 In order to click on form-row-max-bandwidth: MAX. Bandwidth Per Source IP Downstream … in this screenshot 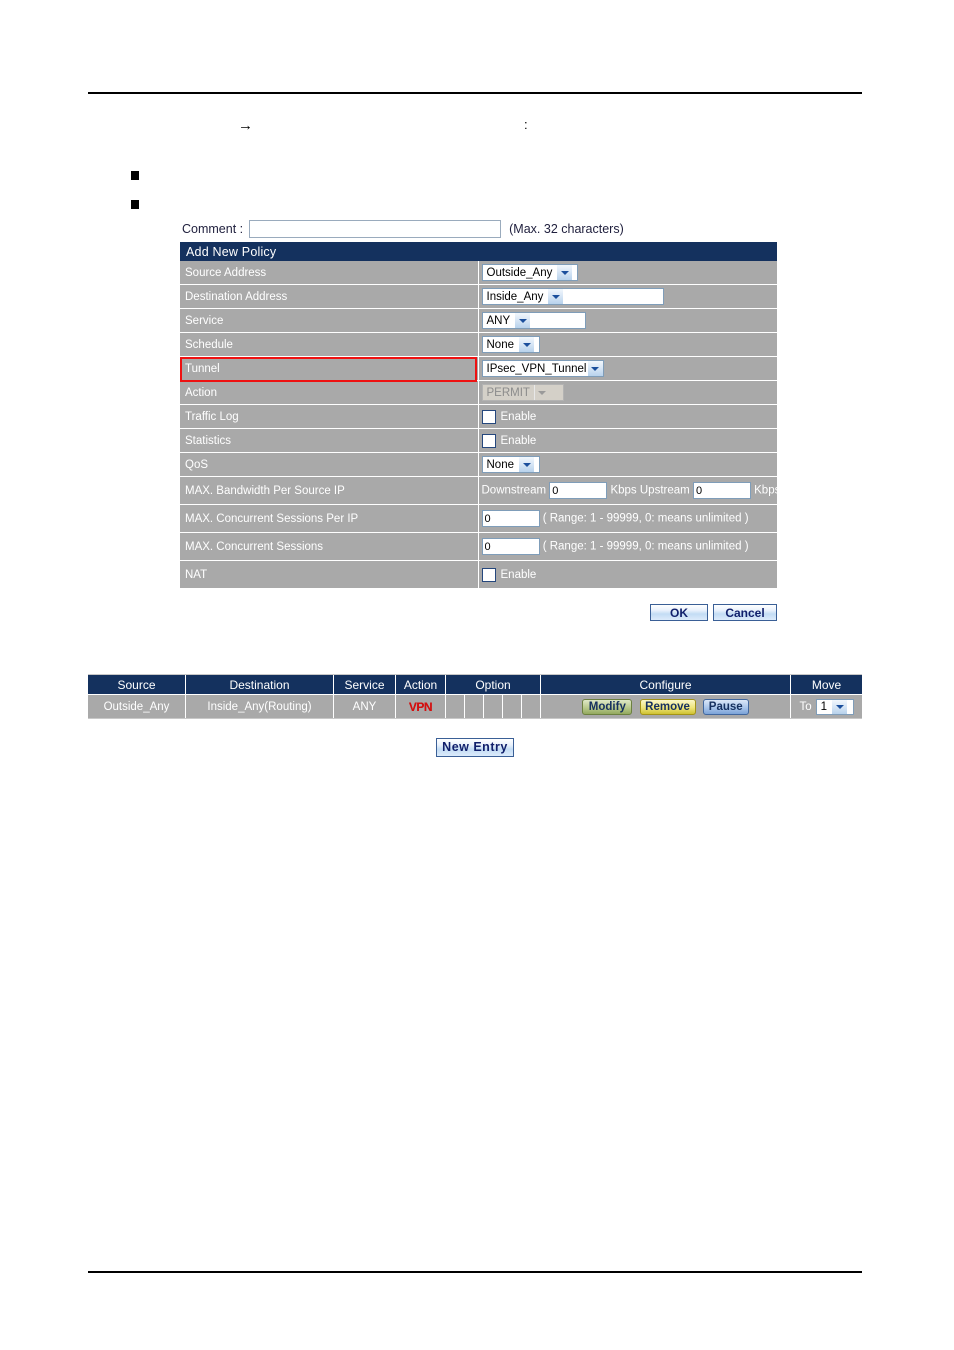, I will do `click(478, 491)`.